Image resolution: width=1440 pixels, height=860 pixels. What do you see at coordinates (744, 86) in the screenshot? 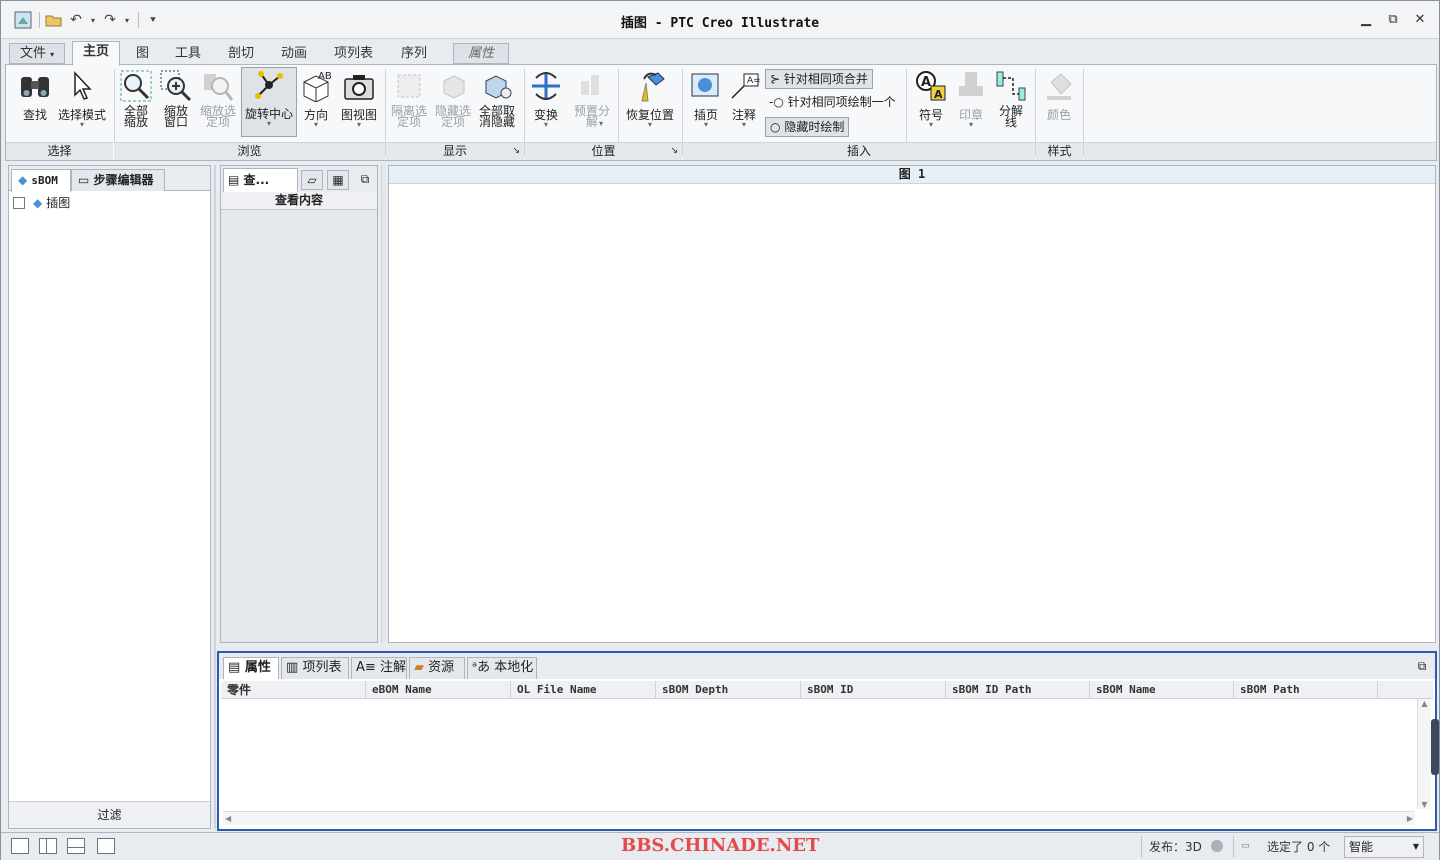
I see `annotation-icon: A=` at bounding box center [744, 86].